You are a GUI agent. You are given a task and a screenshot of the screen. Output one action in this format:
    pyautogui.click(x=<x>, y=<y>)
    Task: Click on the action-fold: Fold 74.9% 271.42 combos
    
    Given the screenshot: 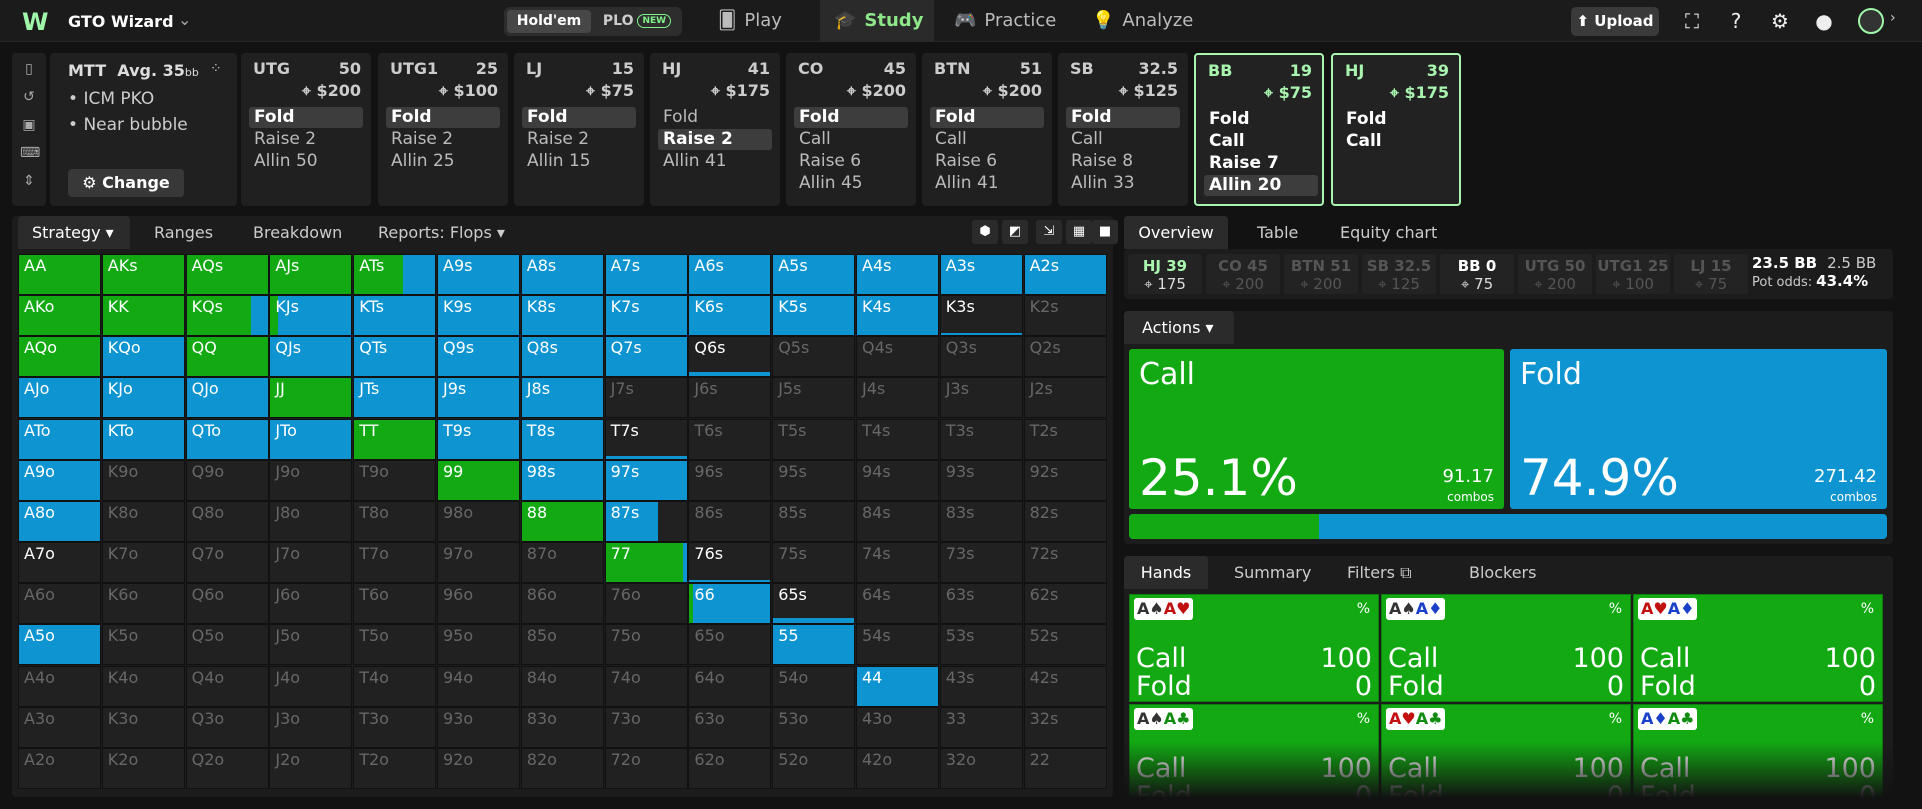 What is the action you would take?
    pyautogui.click(x=1698, y=429)
    